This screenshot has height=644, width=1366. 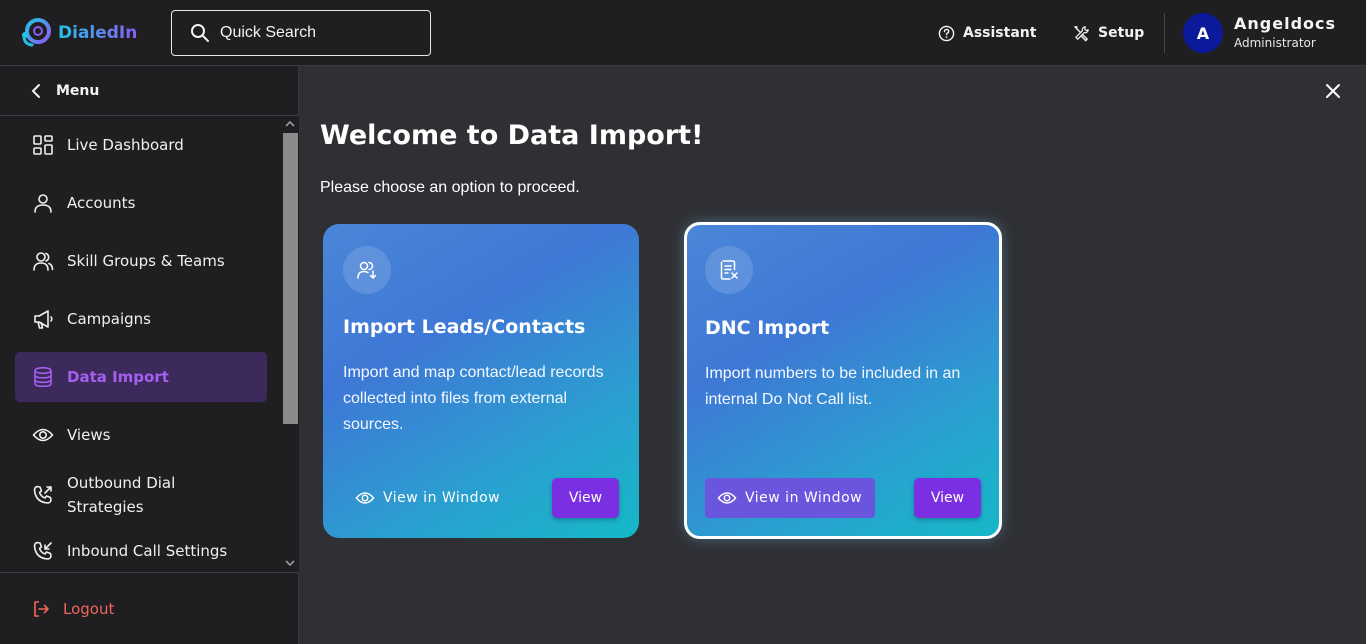 What do you see at coordinates (43, 377) in the screenshot?
I see `database-icon` at bounding box center [43, 377].